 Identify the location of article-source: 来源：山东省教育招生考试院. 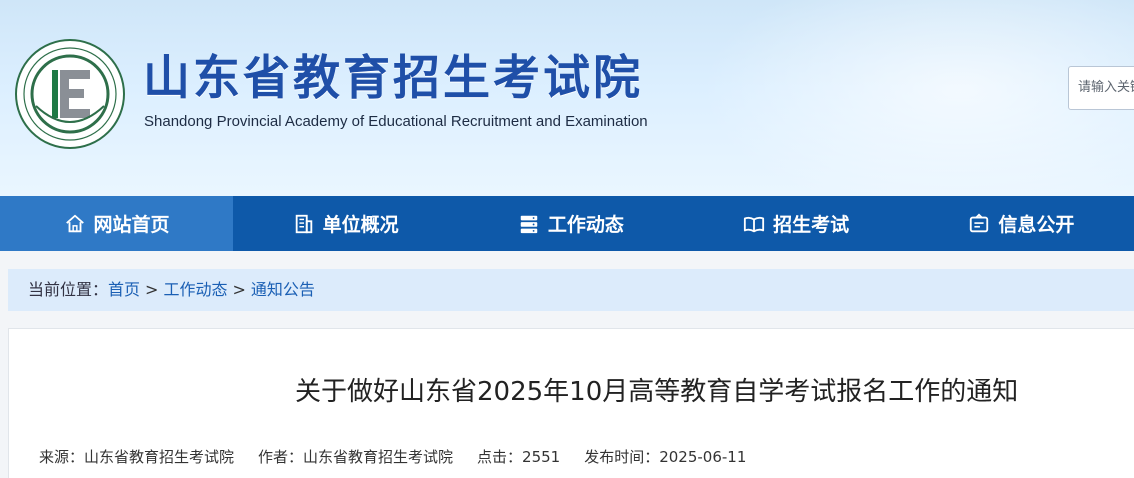
(137, 457).